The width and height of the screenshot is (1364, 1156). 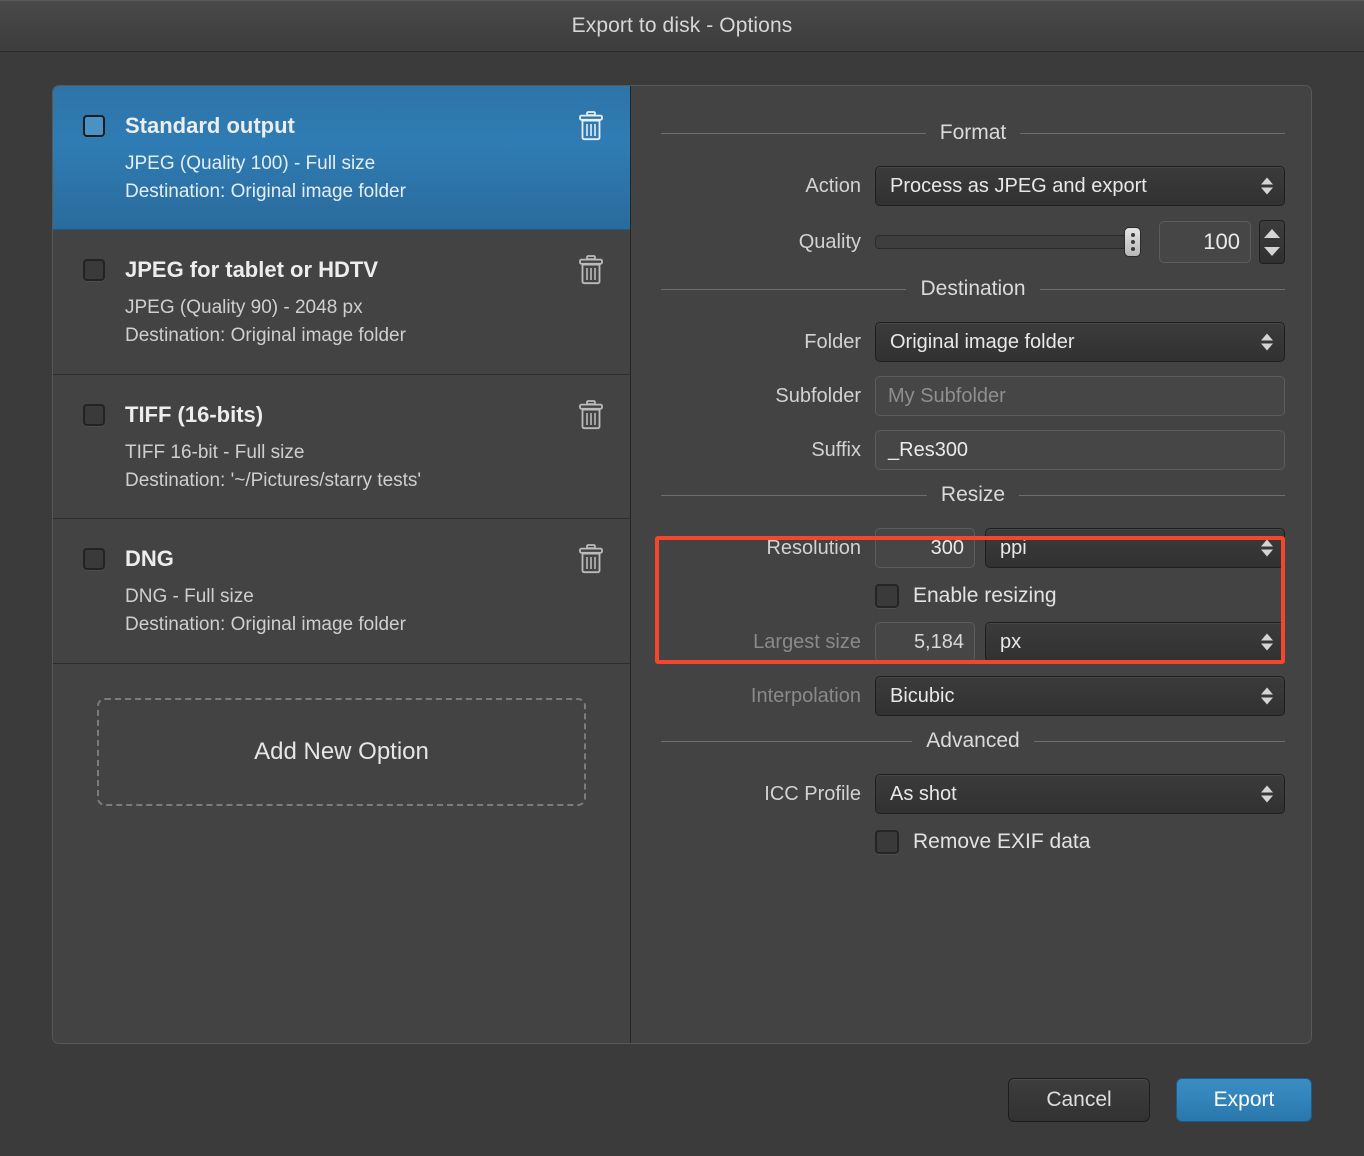 What do you see at coordinates (1272, 251) in the screenshot?
I see `stepper-down-icon` at bounding box center [1272, 251].